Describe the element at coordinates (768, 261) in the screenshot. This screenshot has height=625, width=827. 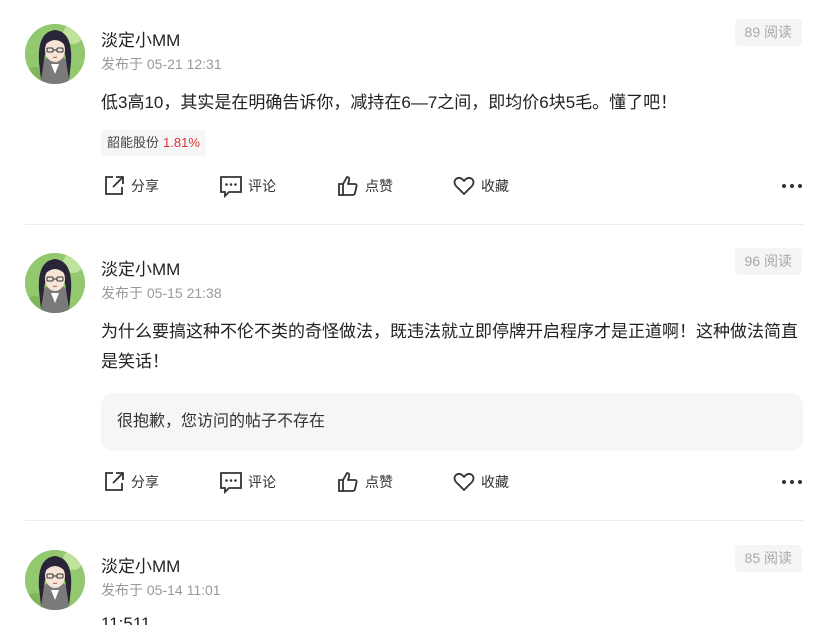
I see `read-count-badge: 96 阅读` at that location.